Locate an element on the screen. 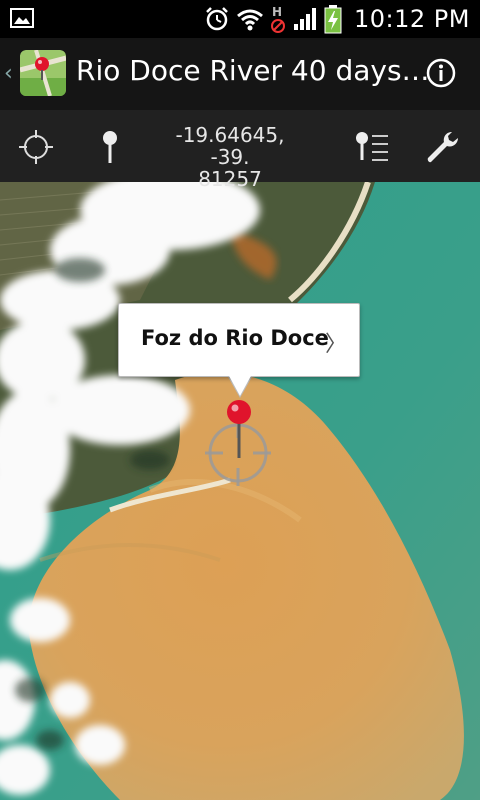  app-icon is located at coordinates (43, 73).